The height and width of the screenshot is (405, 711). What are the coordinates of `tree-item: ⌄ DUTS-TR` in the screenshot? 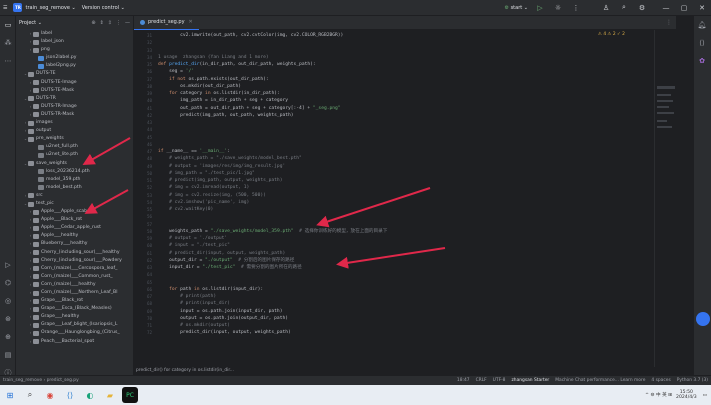 It's located at (74, 99).